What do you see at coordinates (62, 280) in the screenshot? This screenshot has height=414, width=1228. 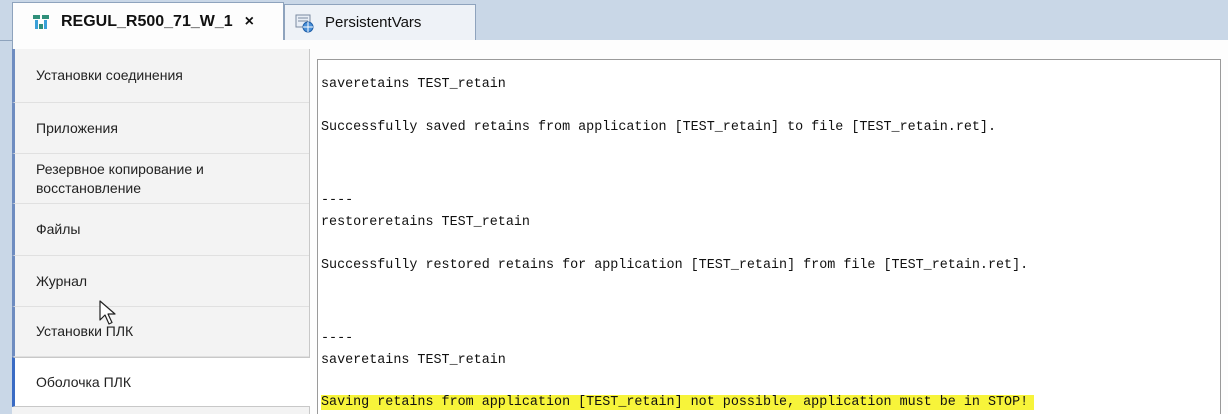 I see `sidebar-item-label: Журнал` at bounding box center [62, 280].